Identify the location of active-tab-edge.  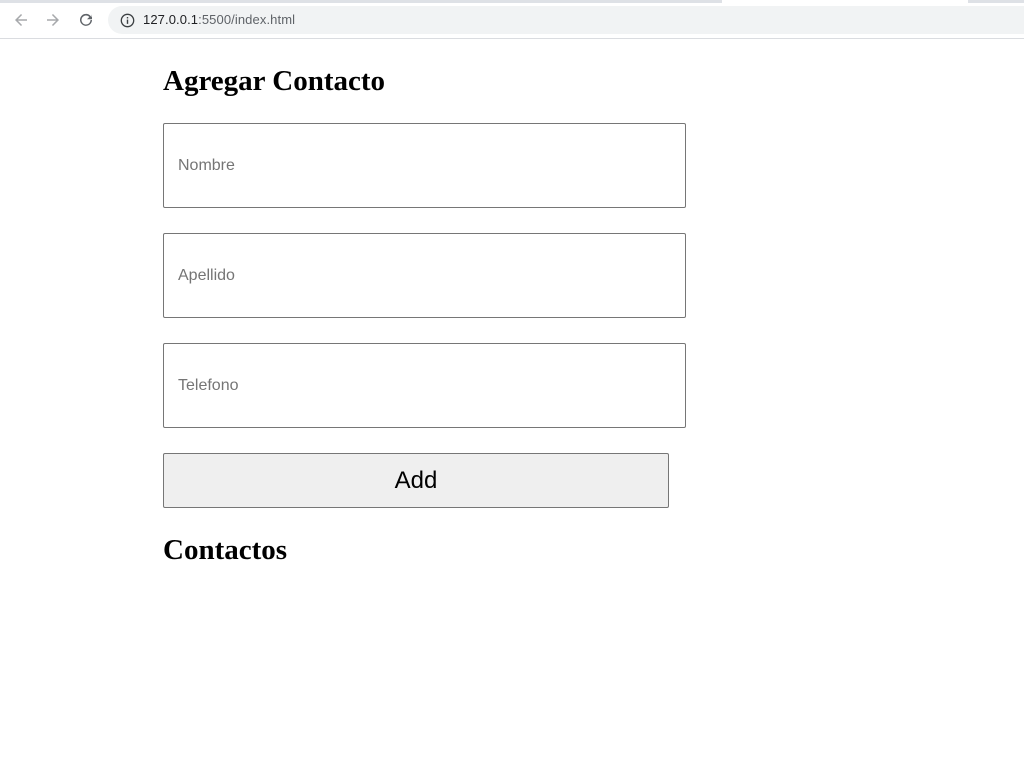
(845, 1).